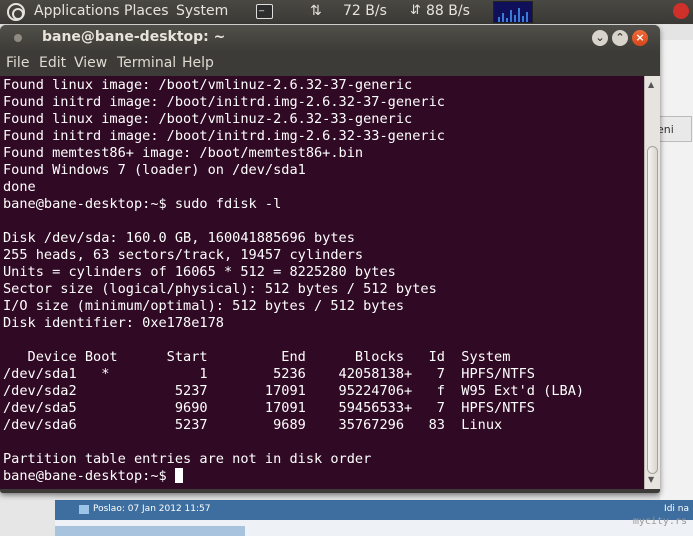  What do you see at coordinates (365, 11) in the screenshot?
I see `network-upload-rate: 72 B/s` at bounding box center [365, 11].